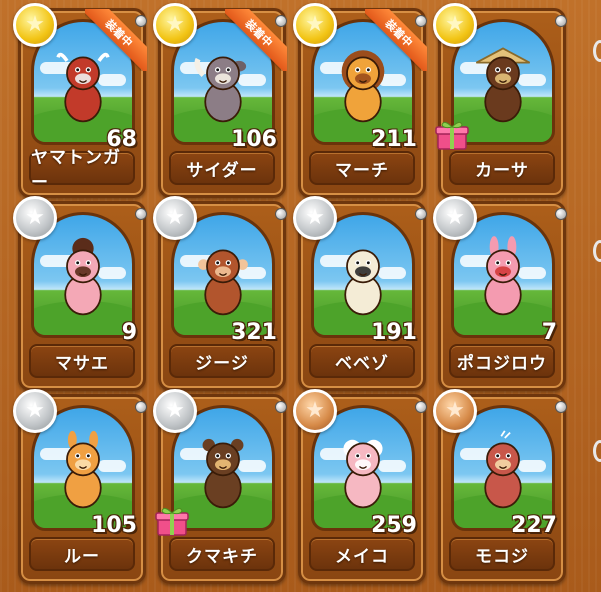  What do you see at coordinates (222, 361) in the screenshot?
I see `character-name: ジージ` at bounding box center [222, 361].